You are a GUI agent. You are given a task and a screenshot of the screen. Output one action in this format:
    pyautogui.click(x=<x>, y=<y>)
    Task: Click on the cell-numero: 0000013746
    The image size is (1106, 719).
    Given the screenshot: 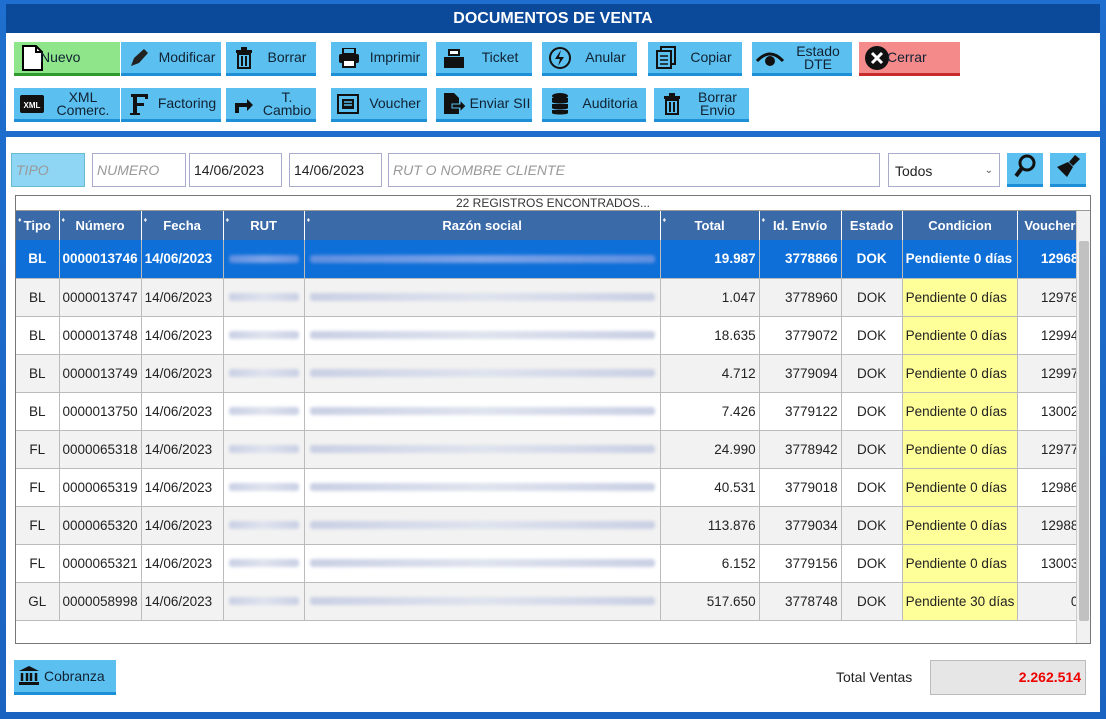 What is the action you would take?
    pyautogui.click(x=100, y=259)
    